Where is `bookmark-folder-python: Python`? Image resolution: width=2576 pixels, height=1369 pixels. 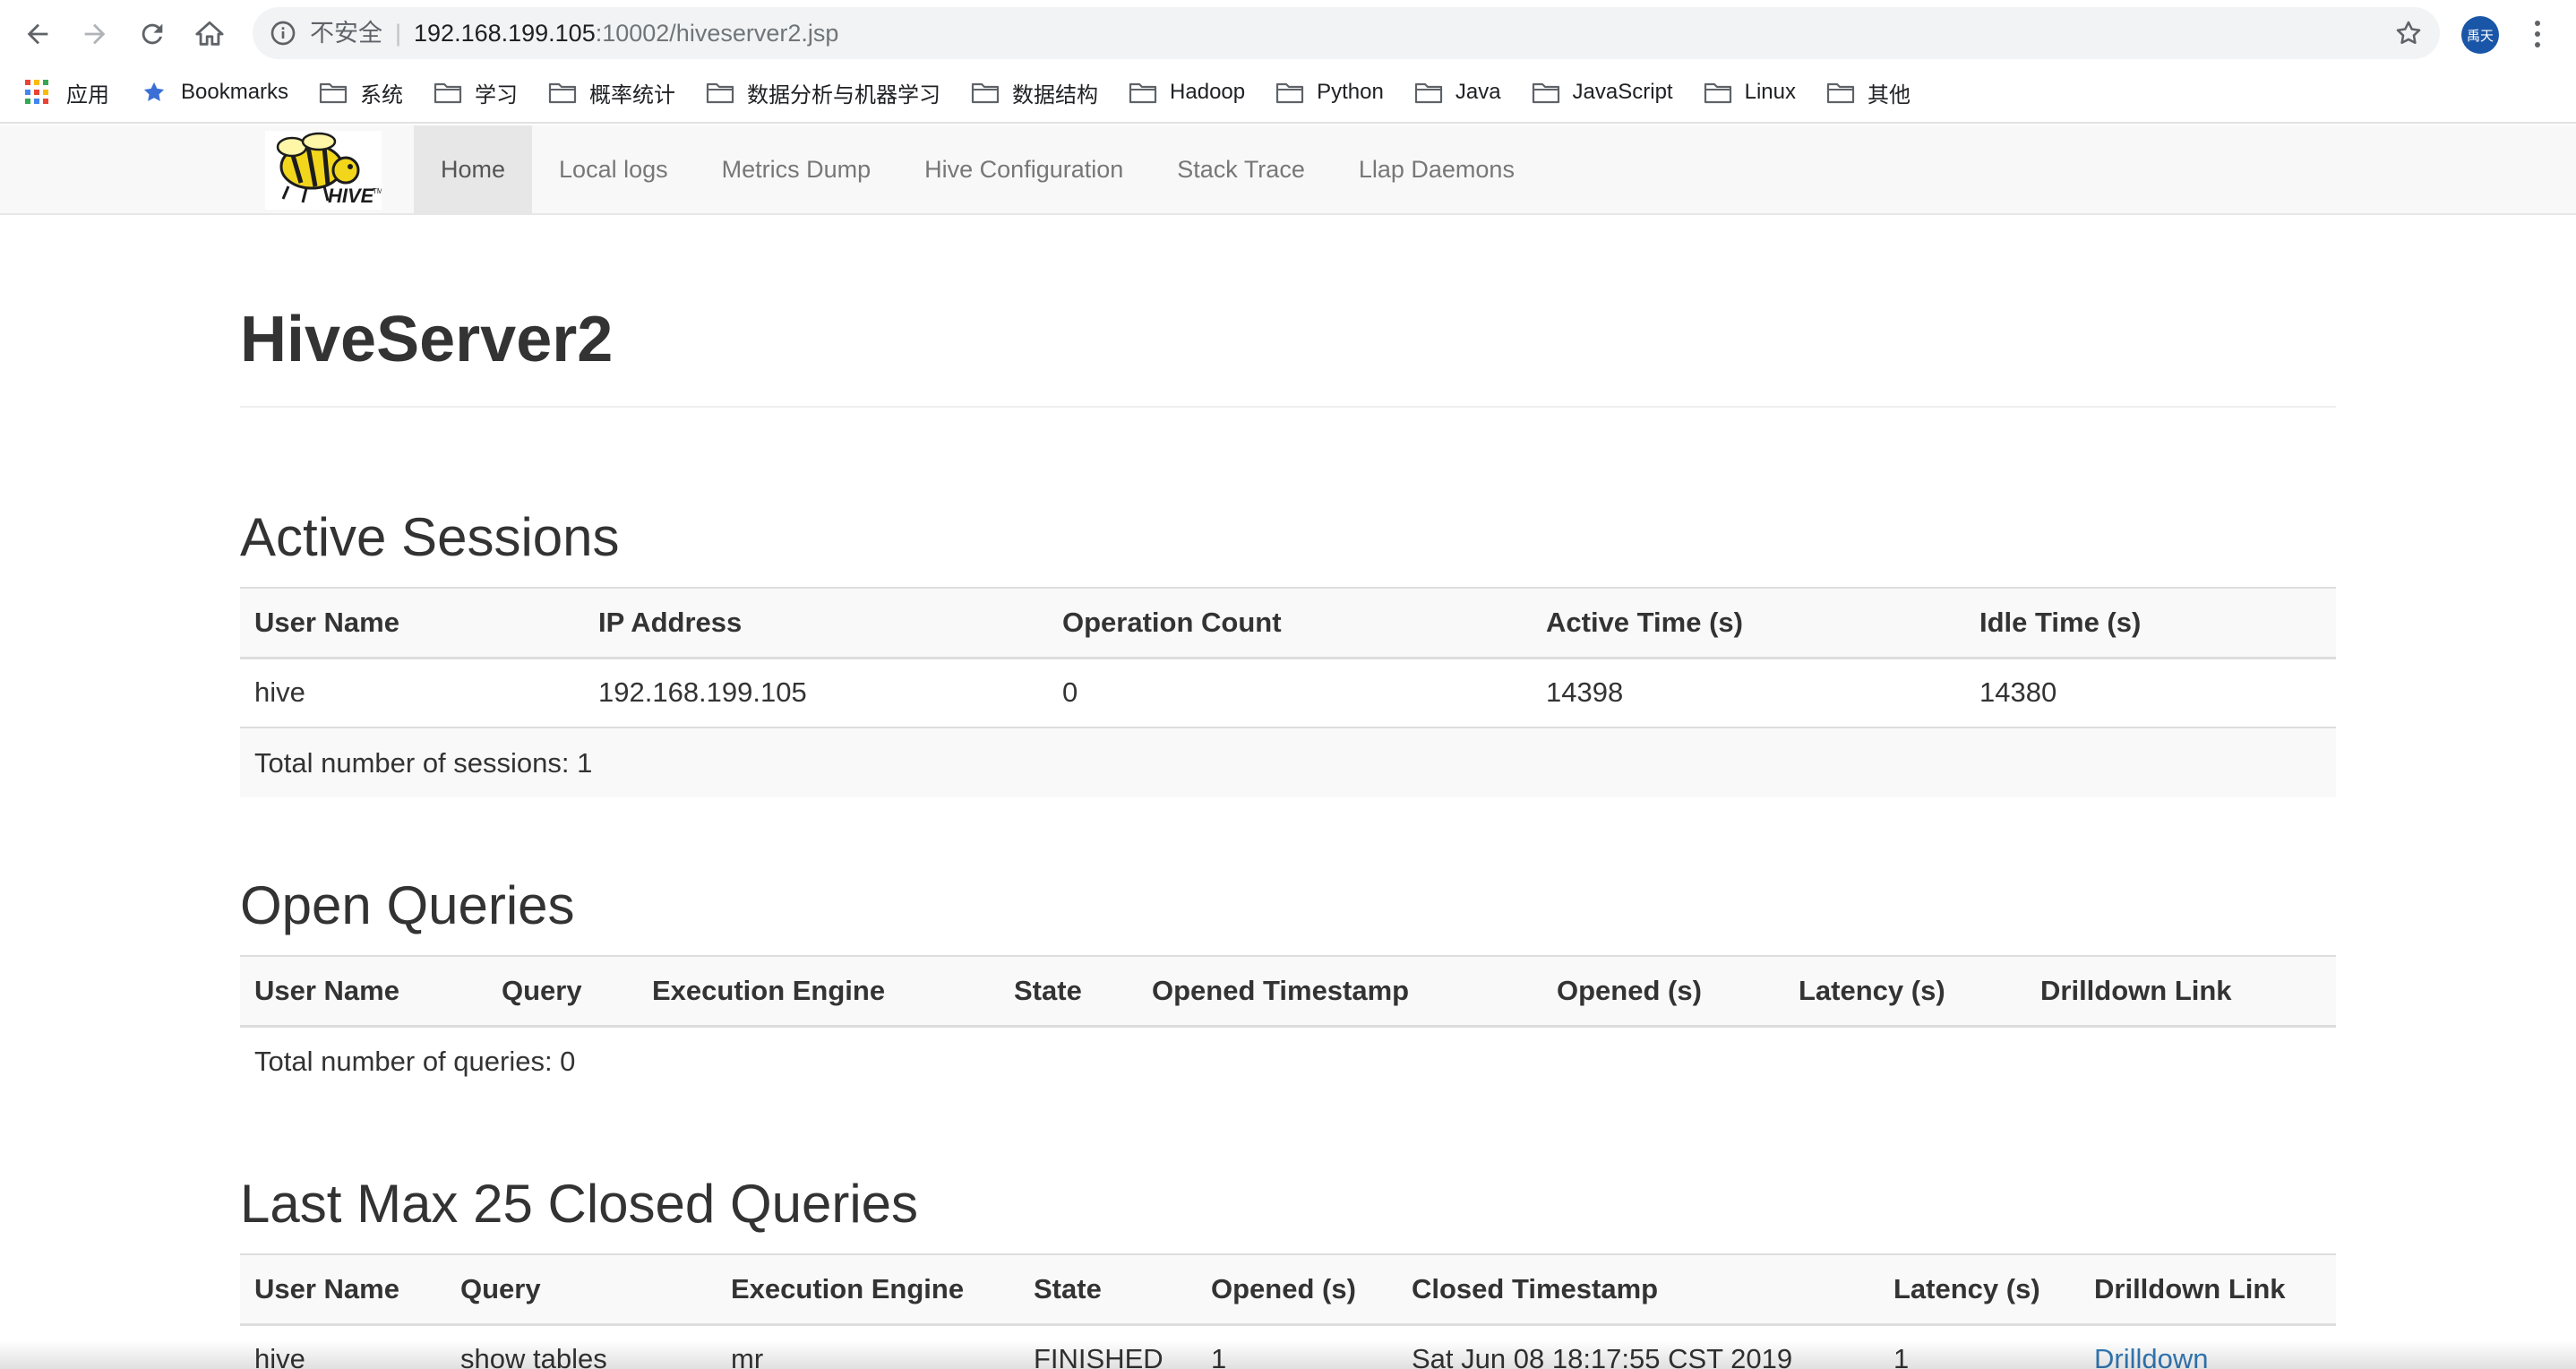
bookmark-folder-python: Python is located at coordinates (1329, 92).